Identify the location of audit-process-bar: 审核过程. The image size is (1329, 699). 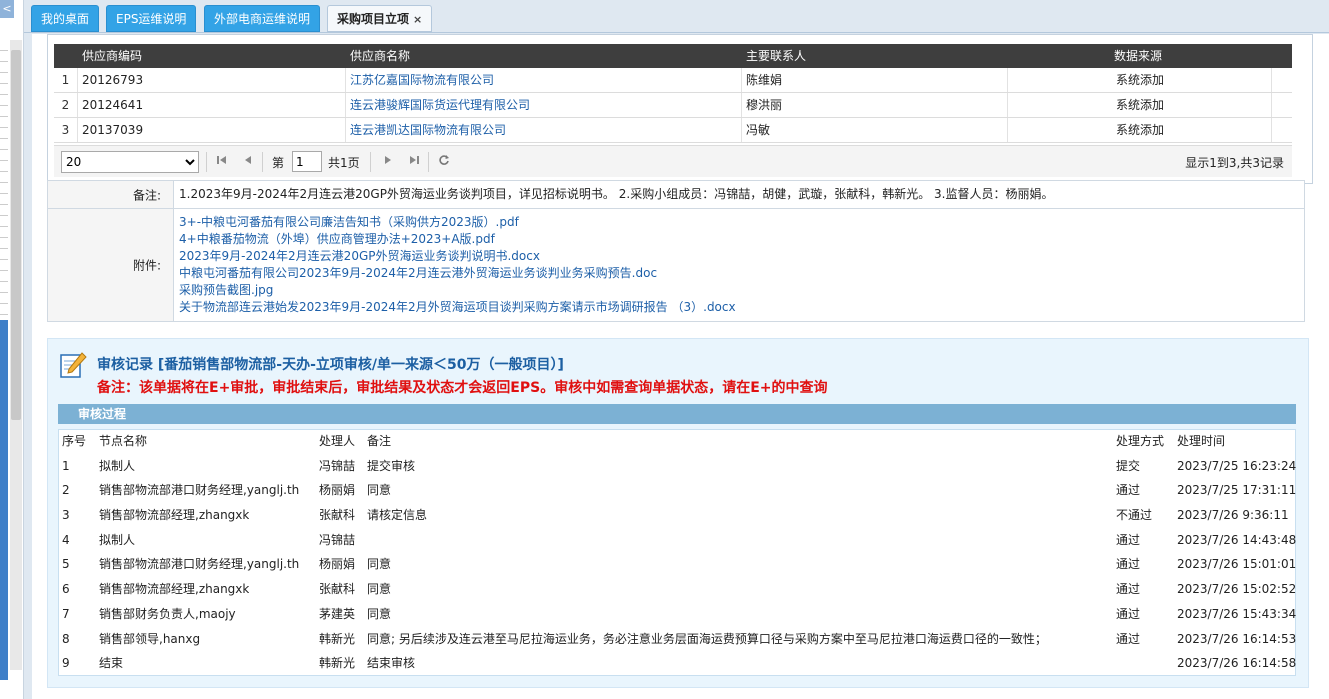
(677, 414).